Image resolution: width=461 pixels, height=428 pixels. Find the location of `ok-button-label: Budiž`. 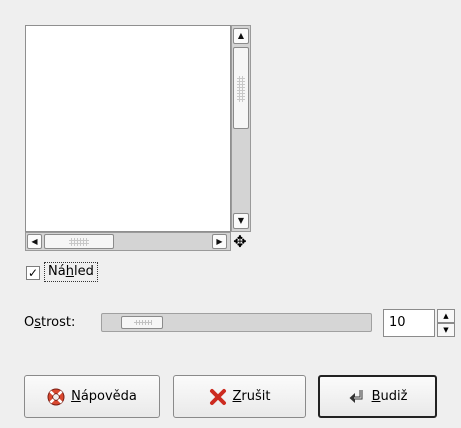

ok-button-label: Budiž is located at coordinates (390, 397).